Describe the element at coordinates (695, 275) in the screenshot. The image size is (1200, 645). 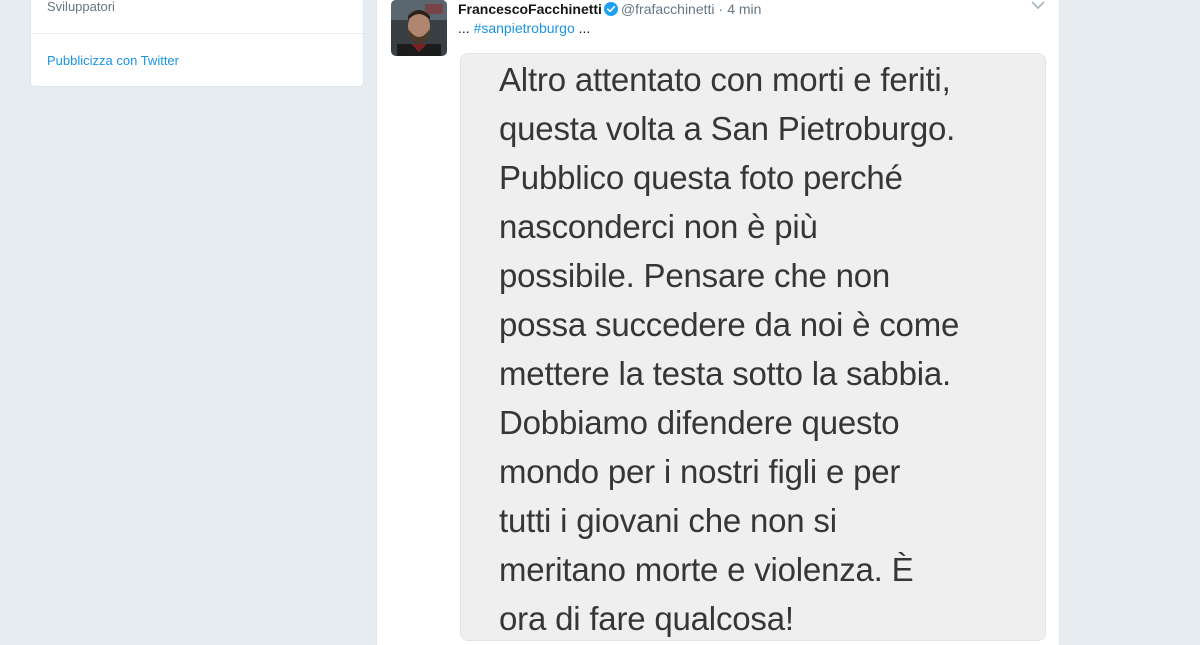
I see `note-text-line: possibile. Pensare che non` at that location.